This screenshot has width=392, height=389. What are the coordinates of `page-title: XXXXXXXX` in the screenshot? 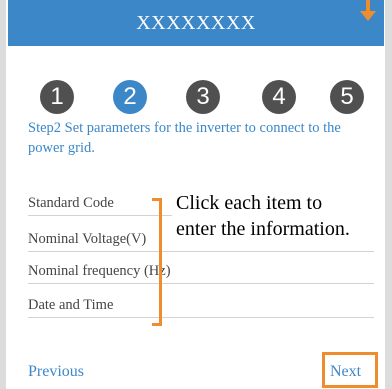 It's located at (196, 23).